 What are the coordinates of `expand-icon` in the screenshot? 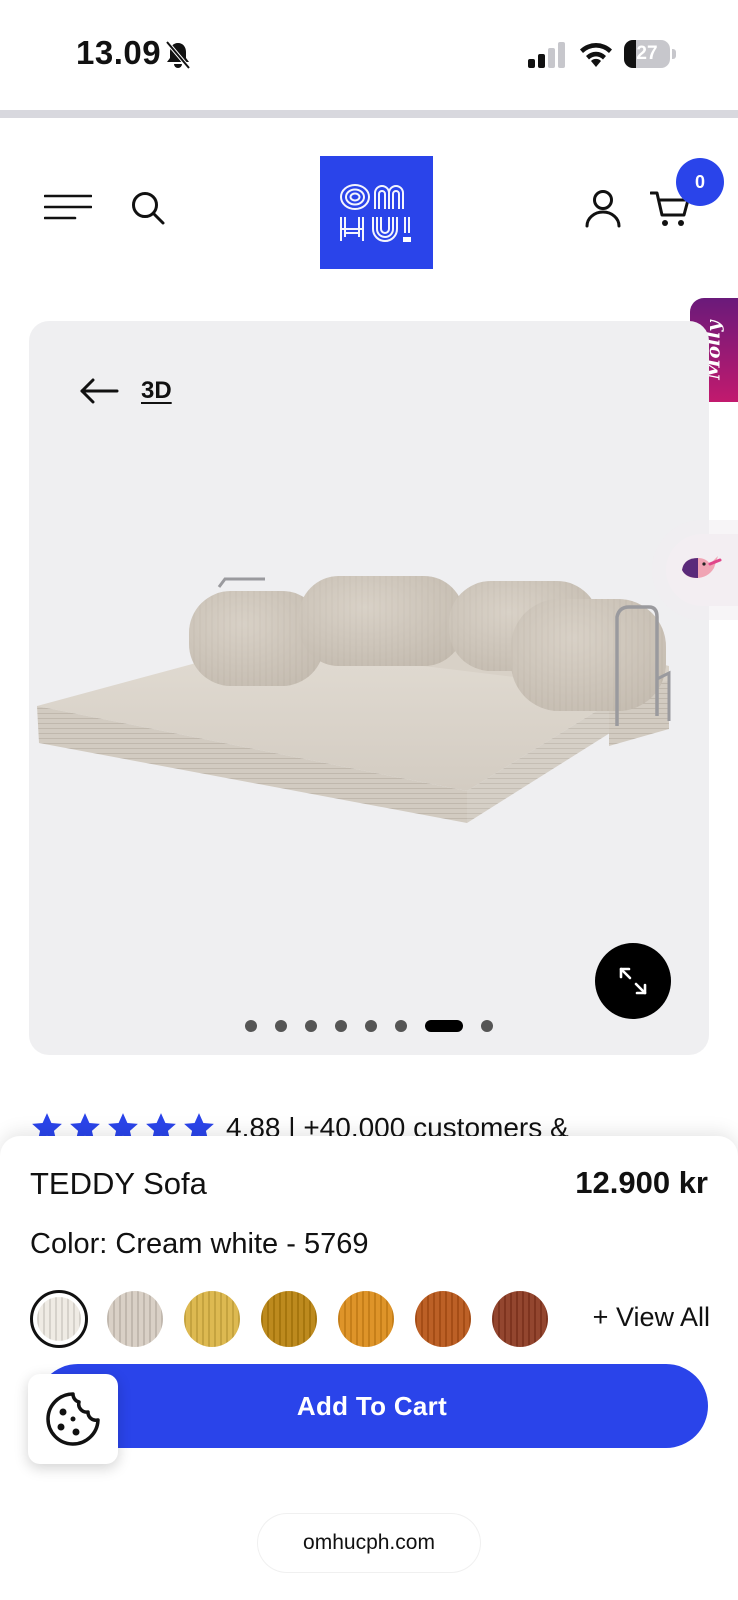 It's located at (633, 981).